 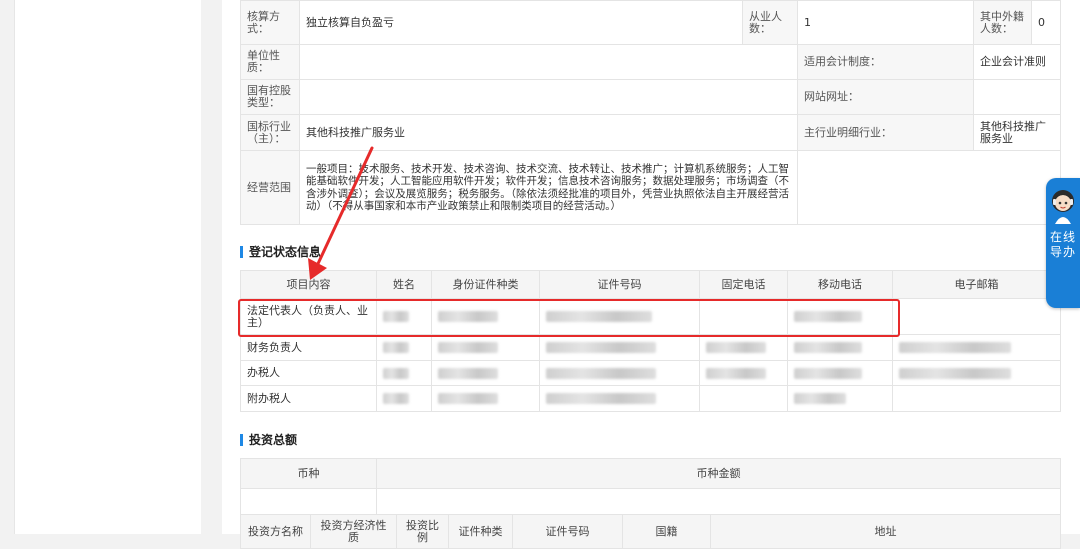 What do you see at coordinates (718, 501) in the screenshot?
I see `amount-cell` at bounding box center [718, 501].